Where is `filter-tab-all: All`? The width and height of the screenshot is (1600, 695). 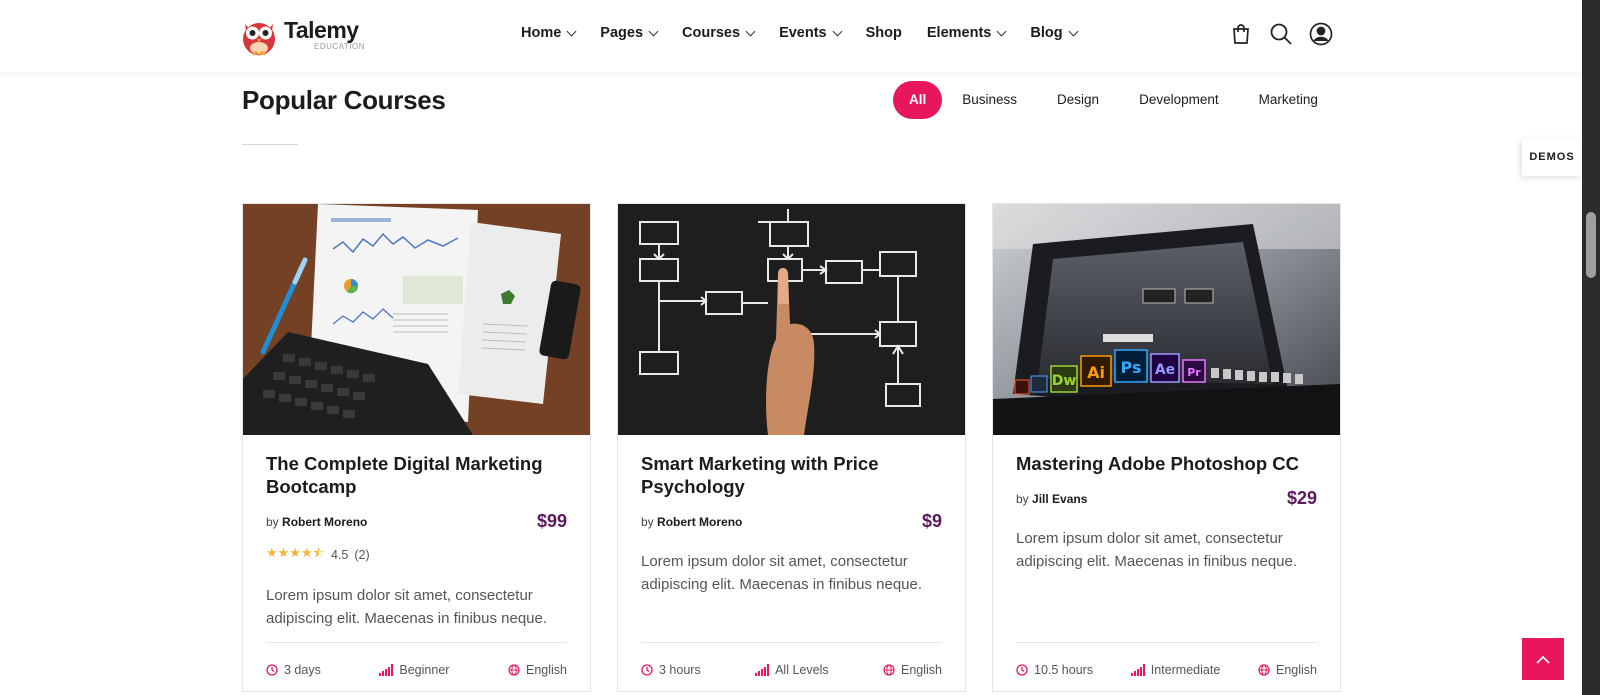
filter-tab-all: All is located at coordinates (918, 100).